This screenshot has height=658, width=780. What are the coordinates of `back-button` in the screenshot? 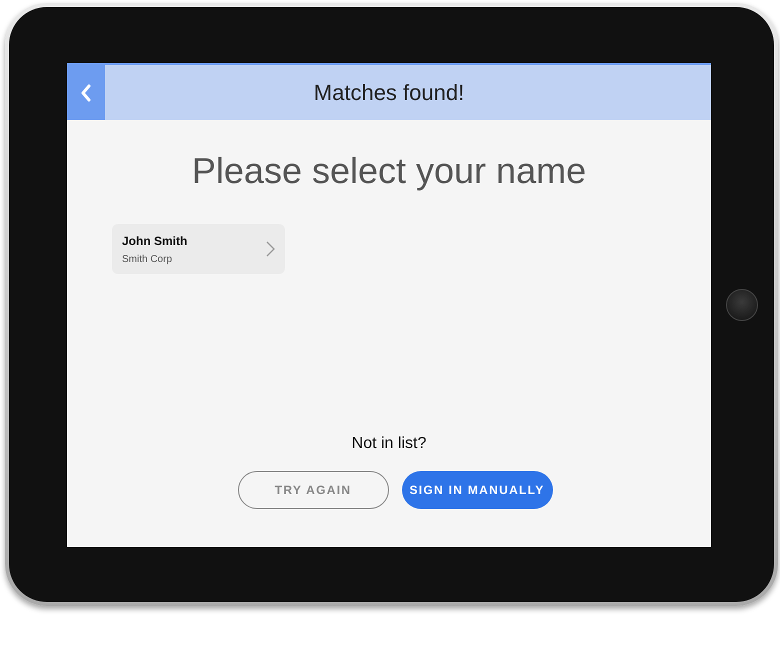 It's located at (86, 92).